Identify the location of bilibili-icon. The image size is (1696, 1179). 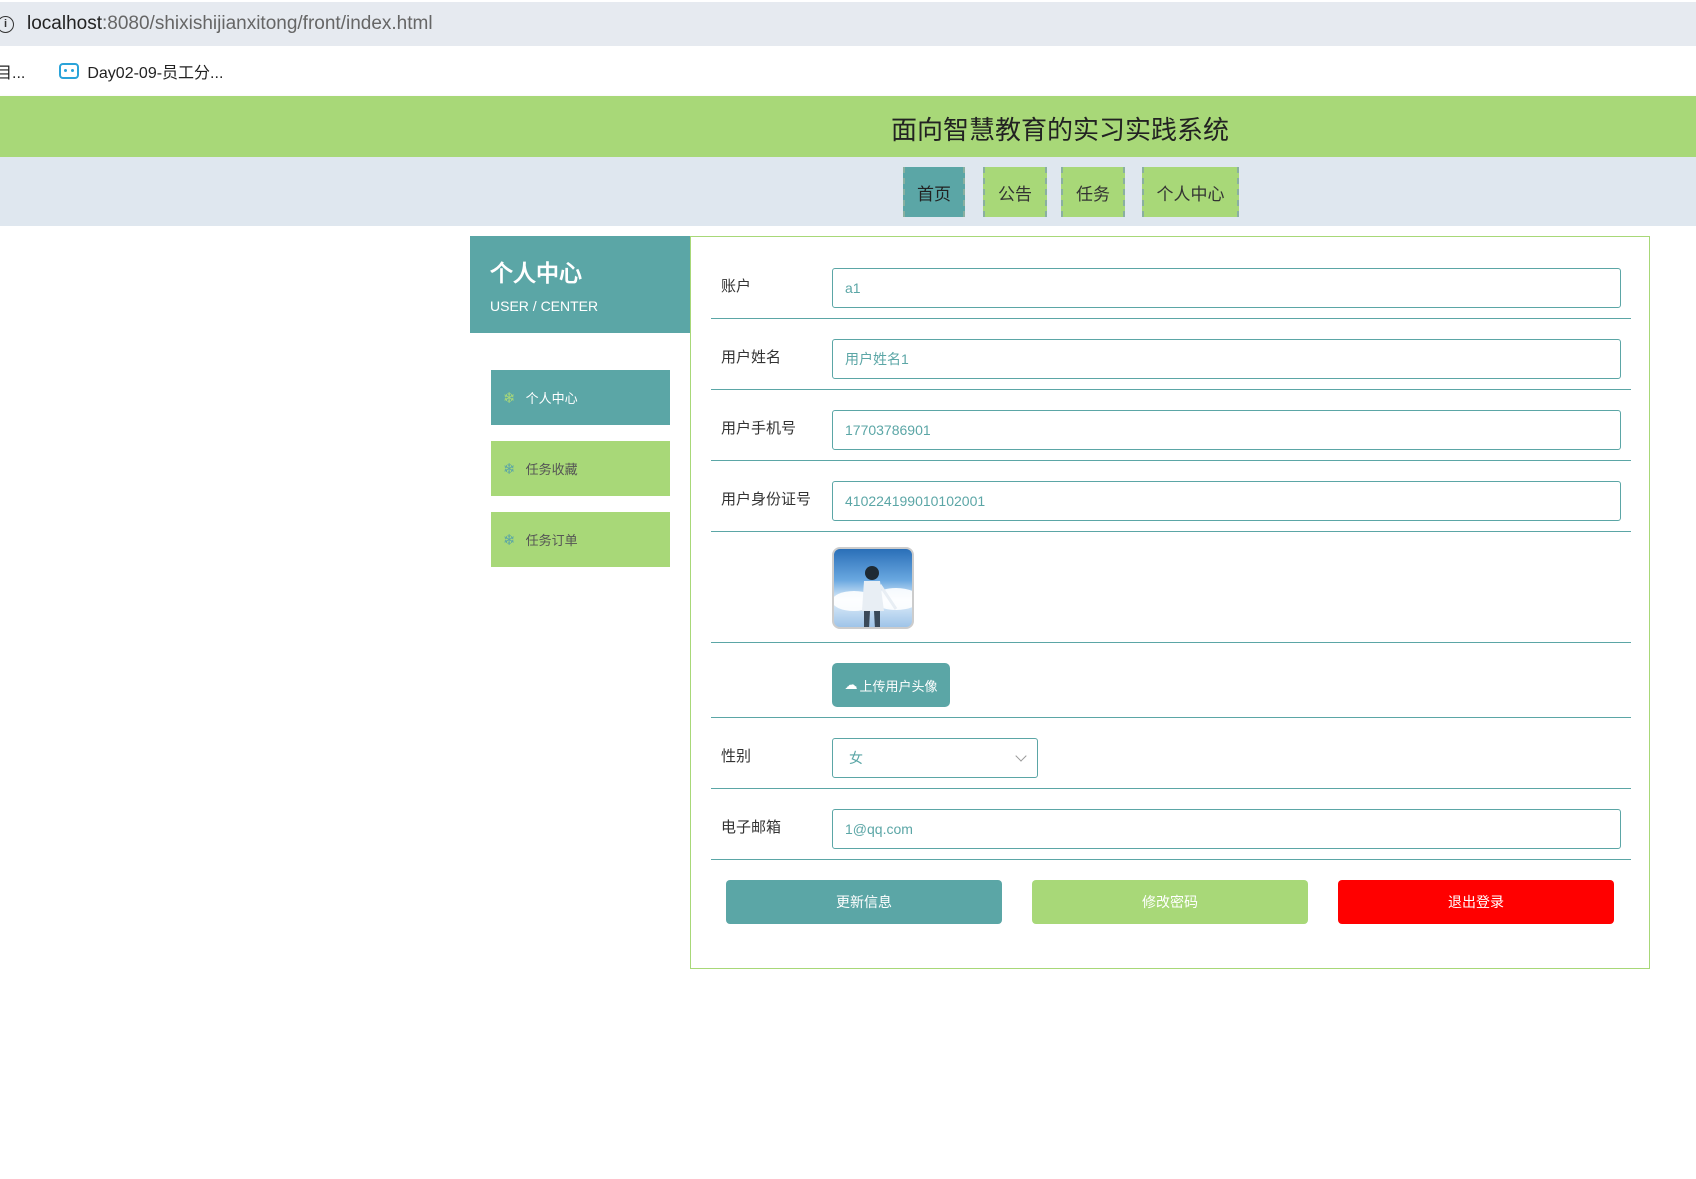
(69, 71).